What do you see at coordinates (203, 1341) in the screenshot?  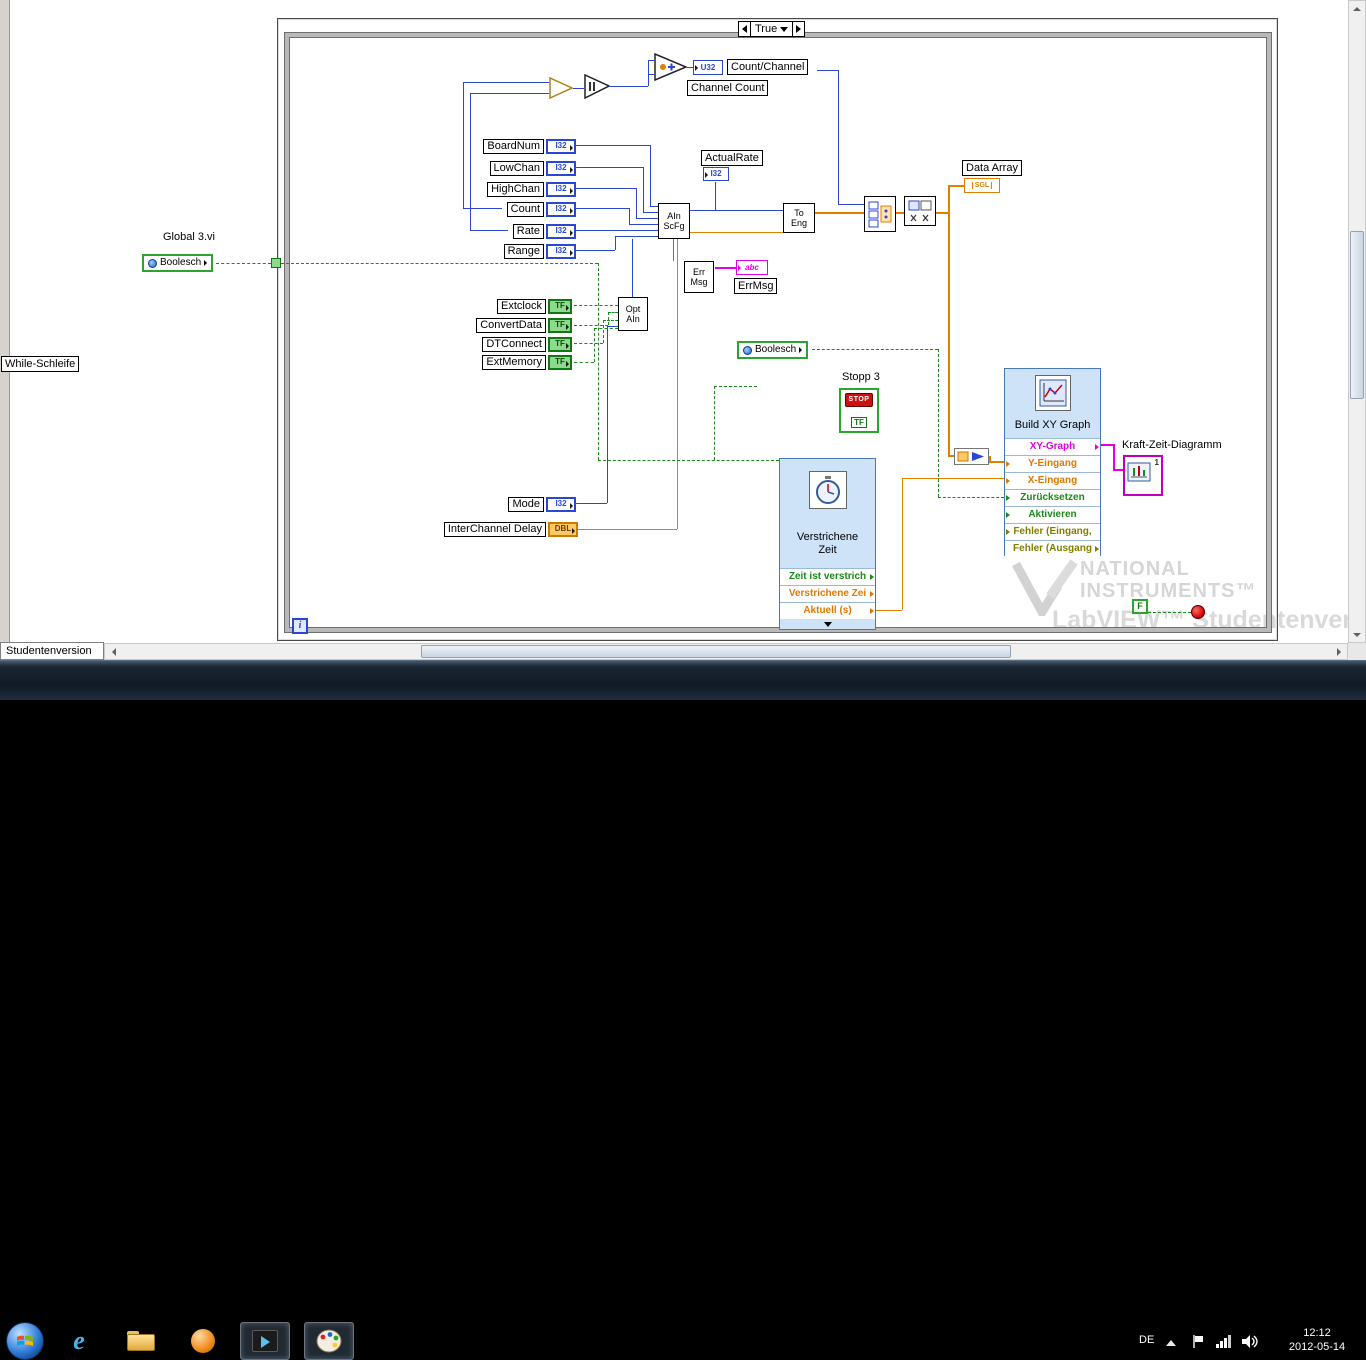 I see `taskbar-media-button` at bounding box center [203, 1341].